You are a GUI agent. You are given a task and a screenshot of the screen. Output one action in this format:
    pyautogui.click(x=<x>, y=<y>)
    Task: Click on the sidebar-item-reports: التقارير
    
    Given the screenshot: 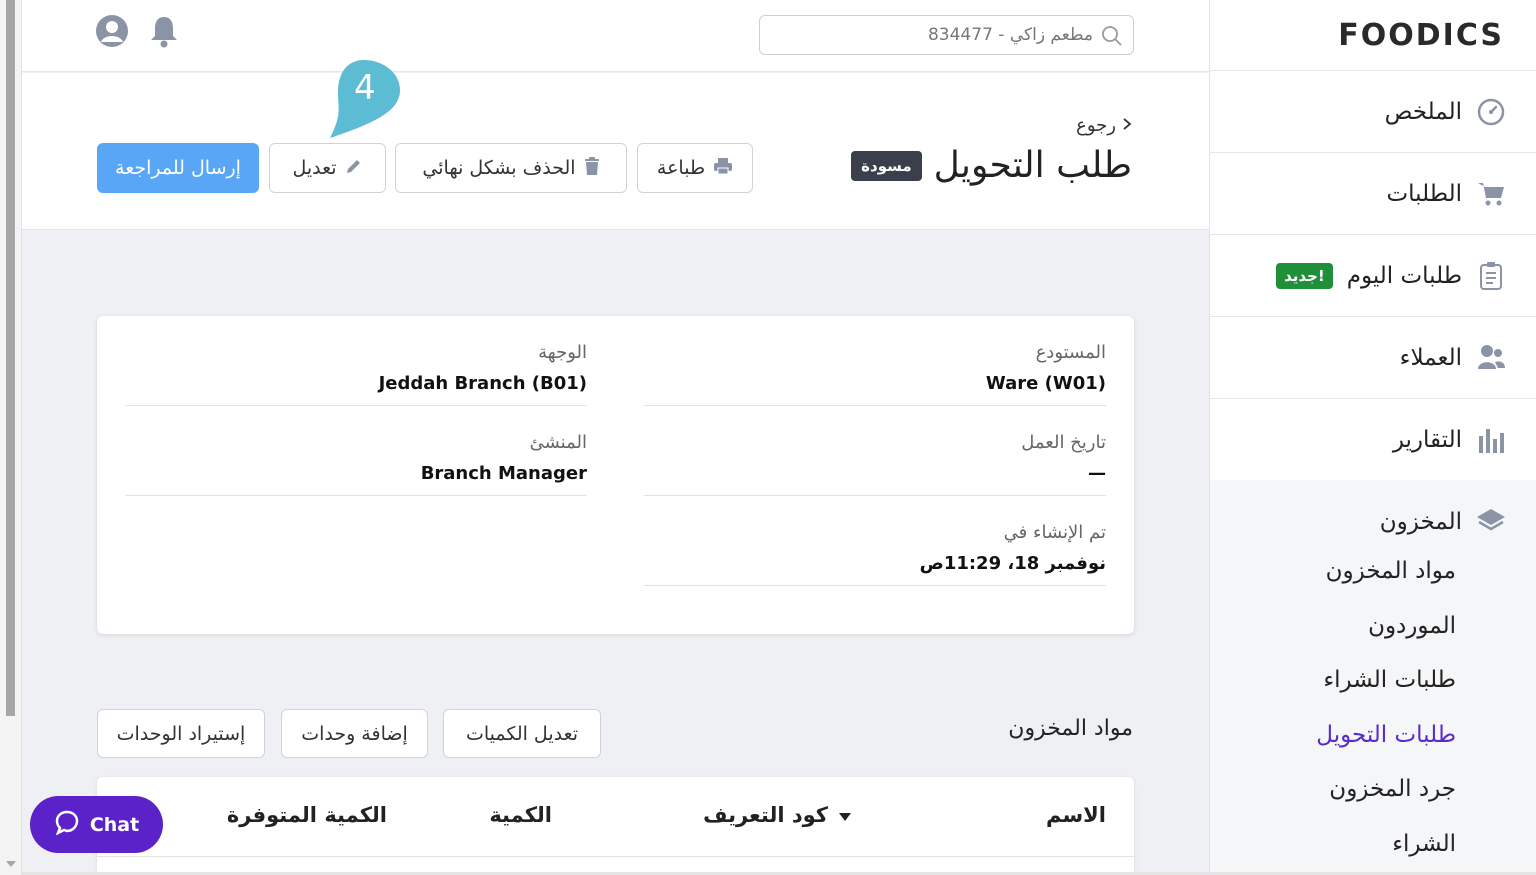 What is the action you would take?
    pyautogui.click(x=1373, y=440)
    